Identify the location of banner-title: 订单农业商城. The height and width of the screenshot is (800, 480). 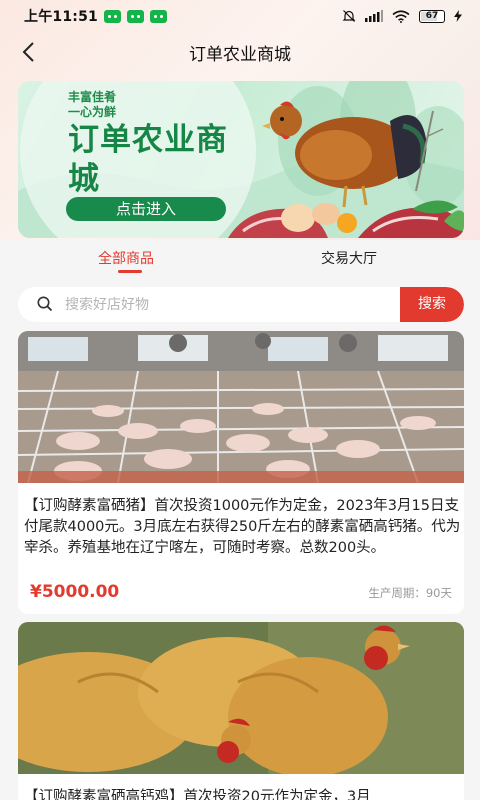
(148, 159).